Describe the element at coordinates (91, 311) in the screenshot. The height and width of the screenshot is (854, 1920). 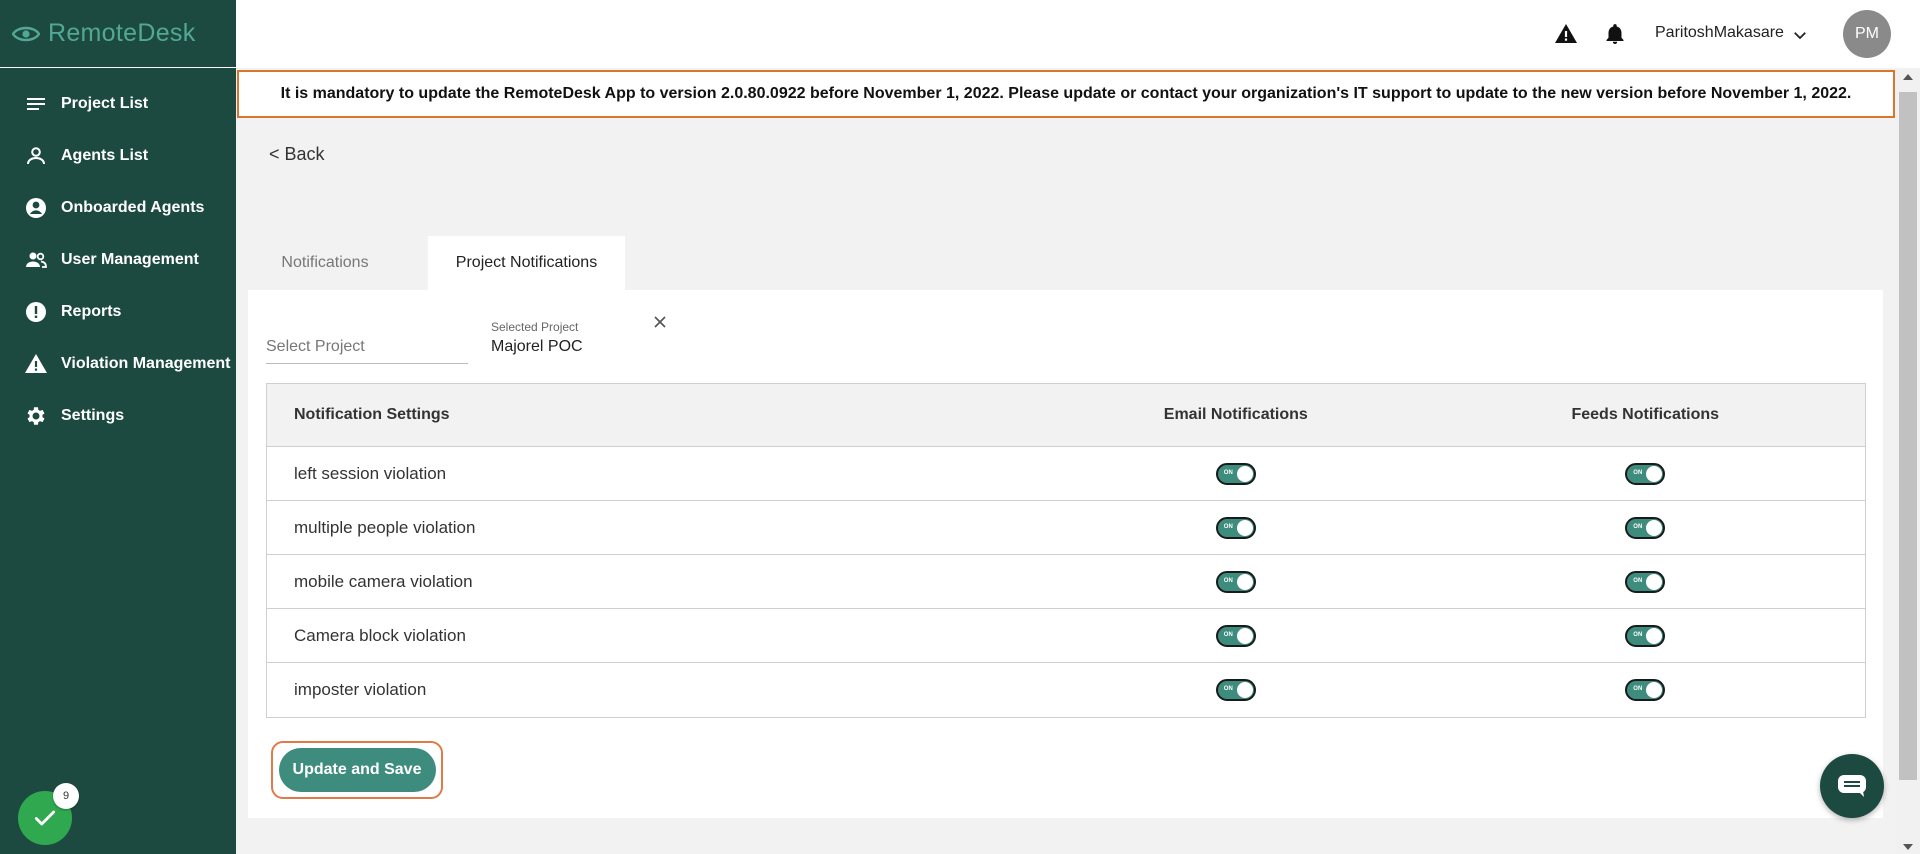
I see `sidebar-item-label: Reports` at that location.